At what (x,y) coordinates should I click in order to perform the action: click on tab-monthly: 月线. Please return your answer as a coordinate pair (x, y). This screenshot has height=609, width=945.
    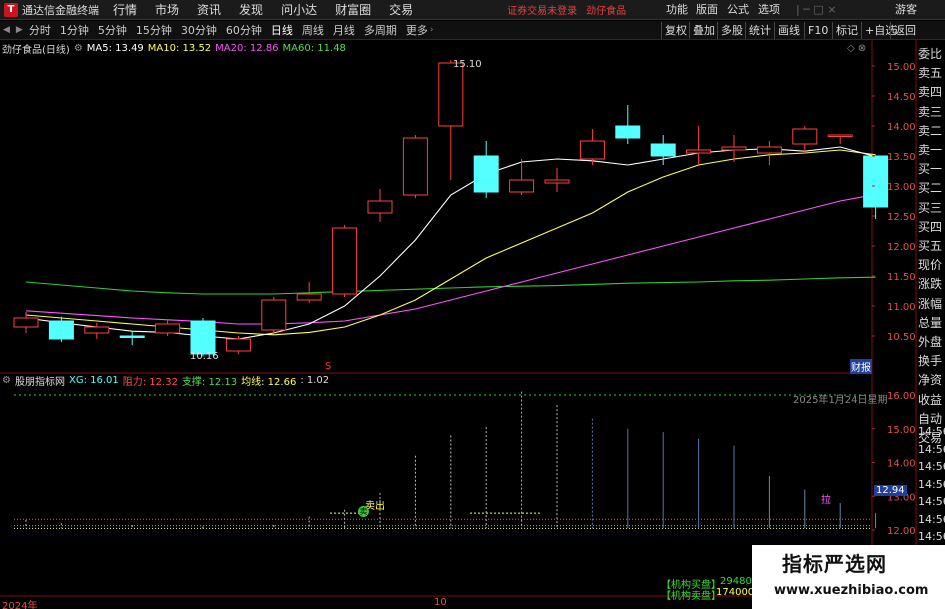
    Looking at the image, I should click on (344, 30).